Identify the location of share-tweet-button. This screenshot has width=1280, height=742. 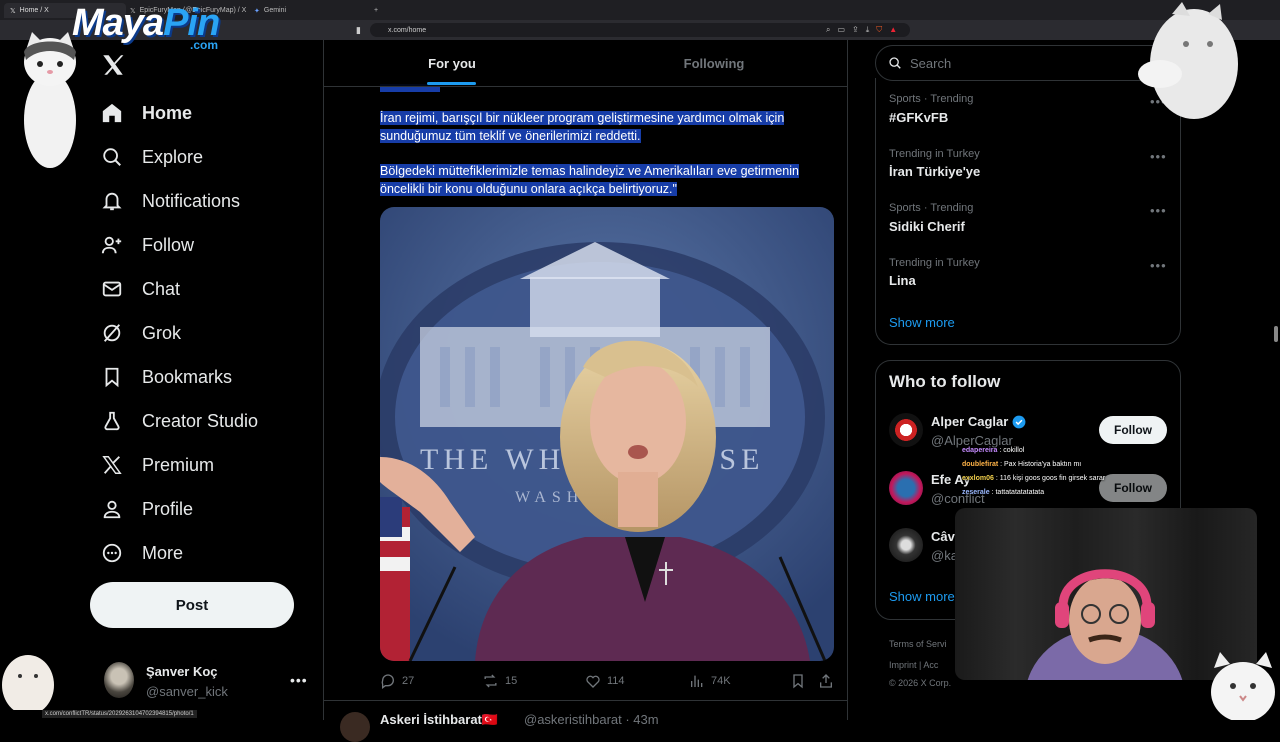
(826, 681).